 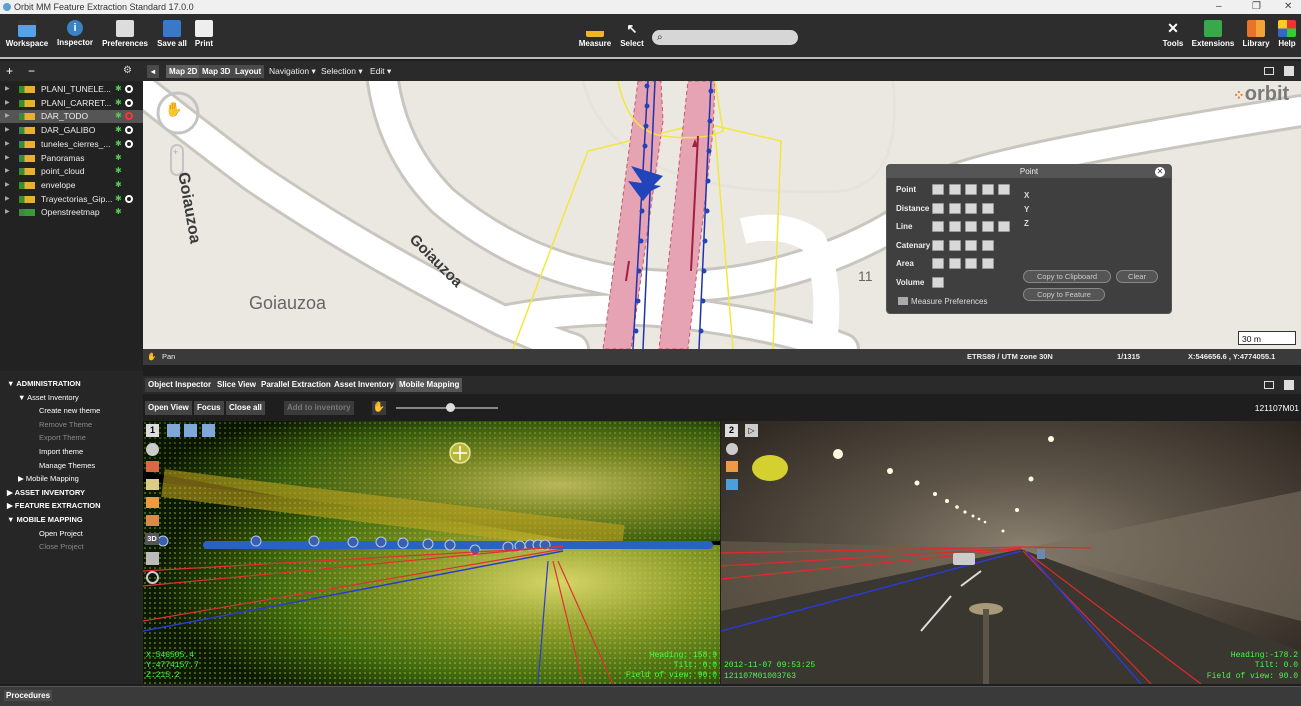 What do you see at coordinates (632, 34) in the screenshot?
I see `select-button: ↖ Select` at bounding box center [632, 34].